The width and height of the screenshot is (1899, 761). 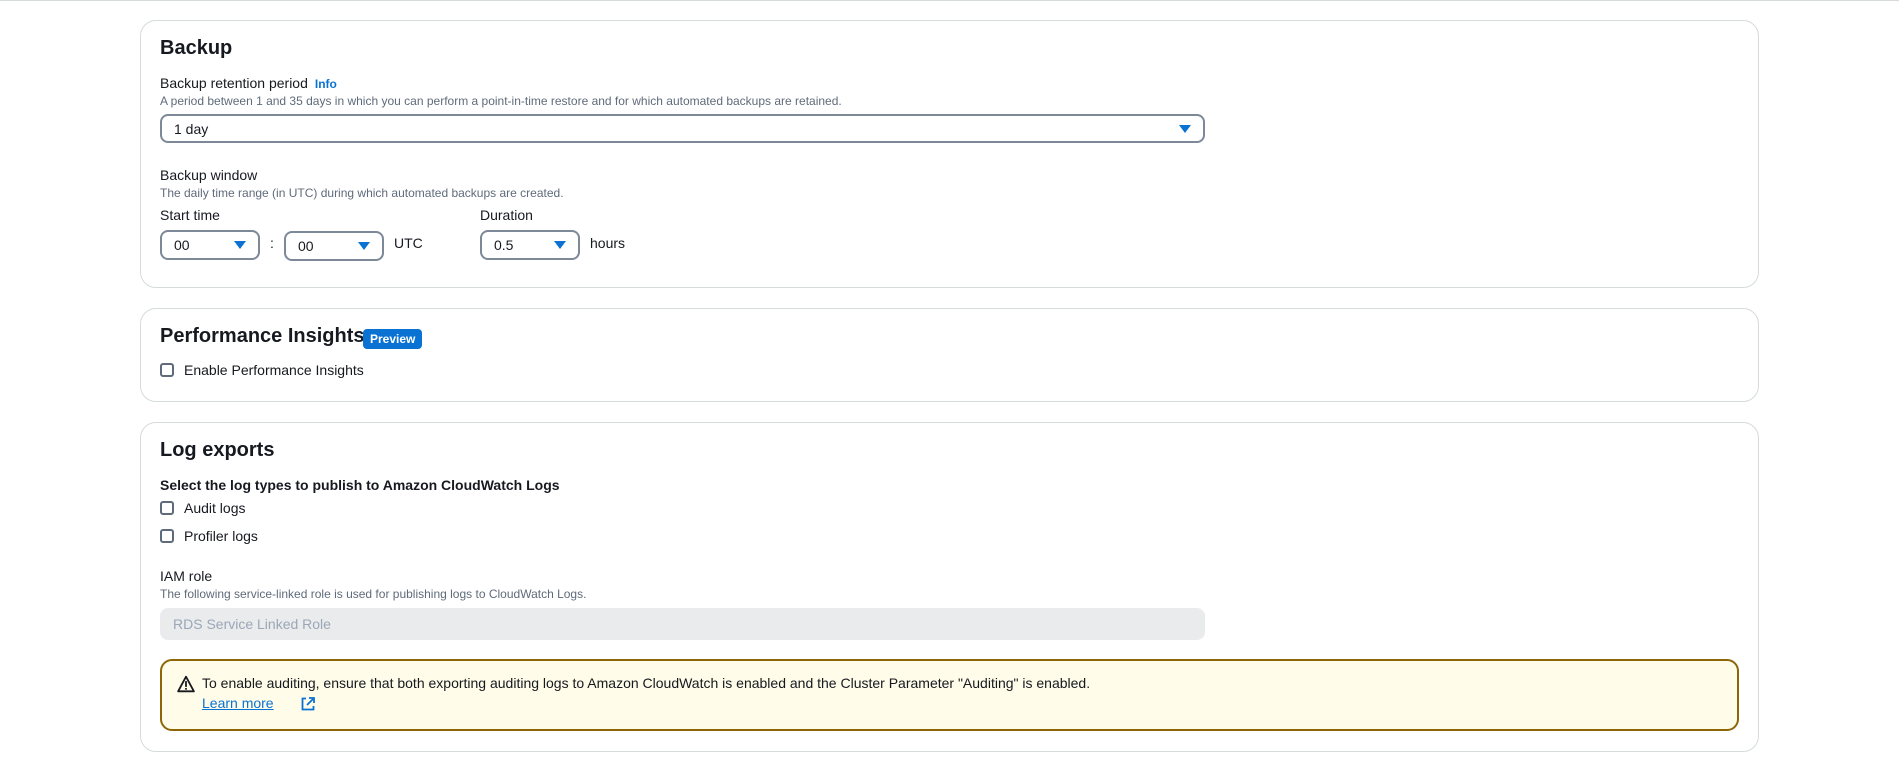 I want to click on iam-role-label: IAM role, so click(x=186, y=576).